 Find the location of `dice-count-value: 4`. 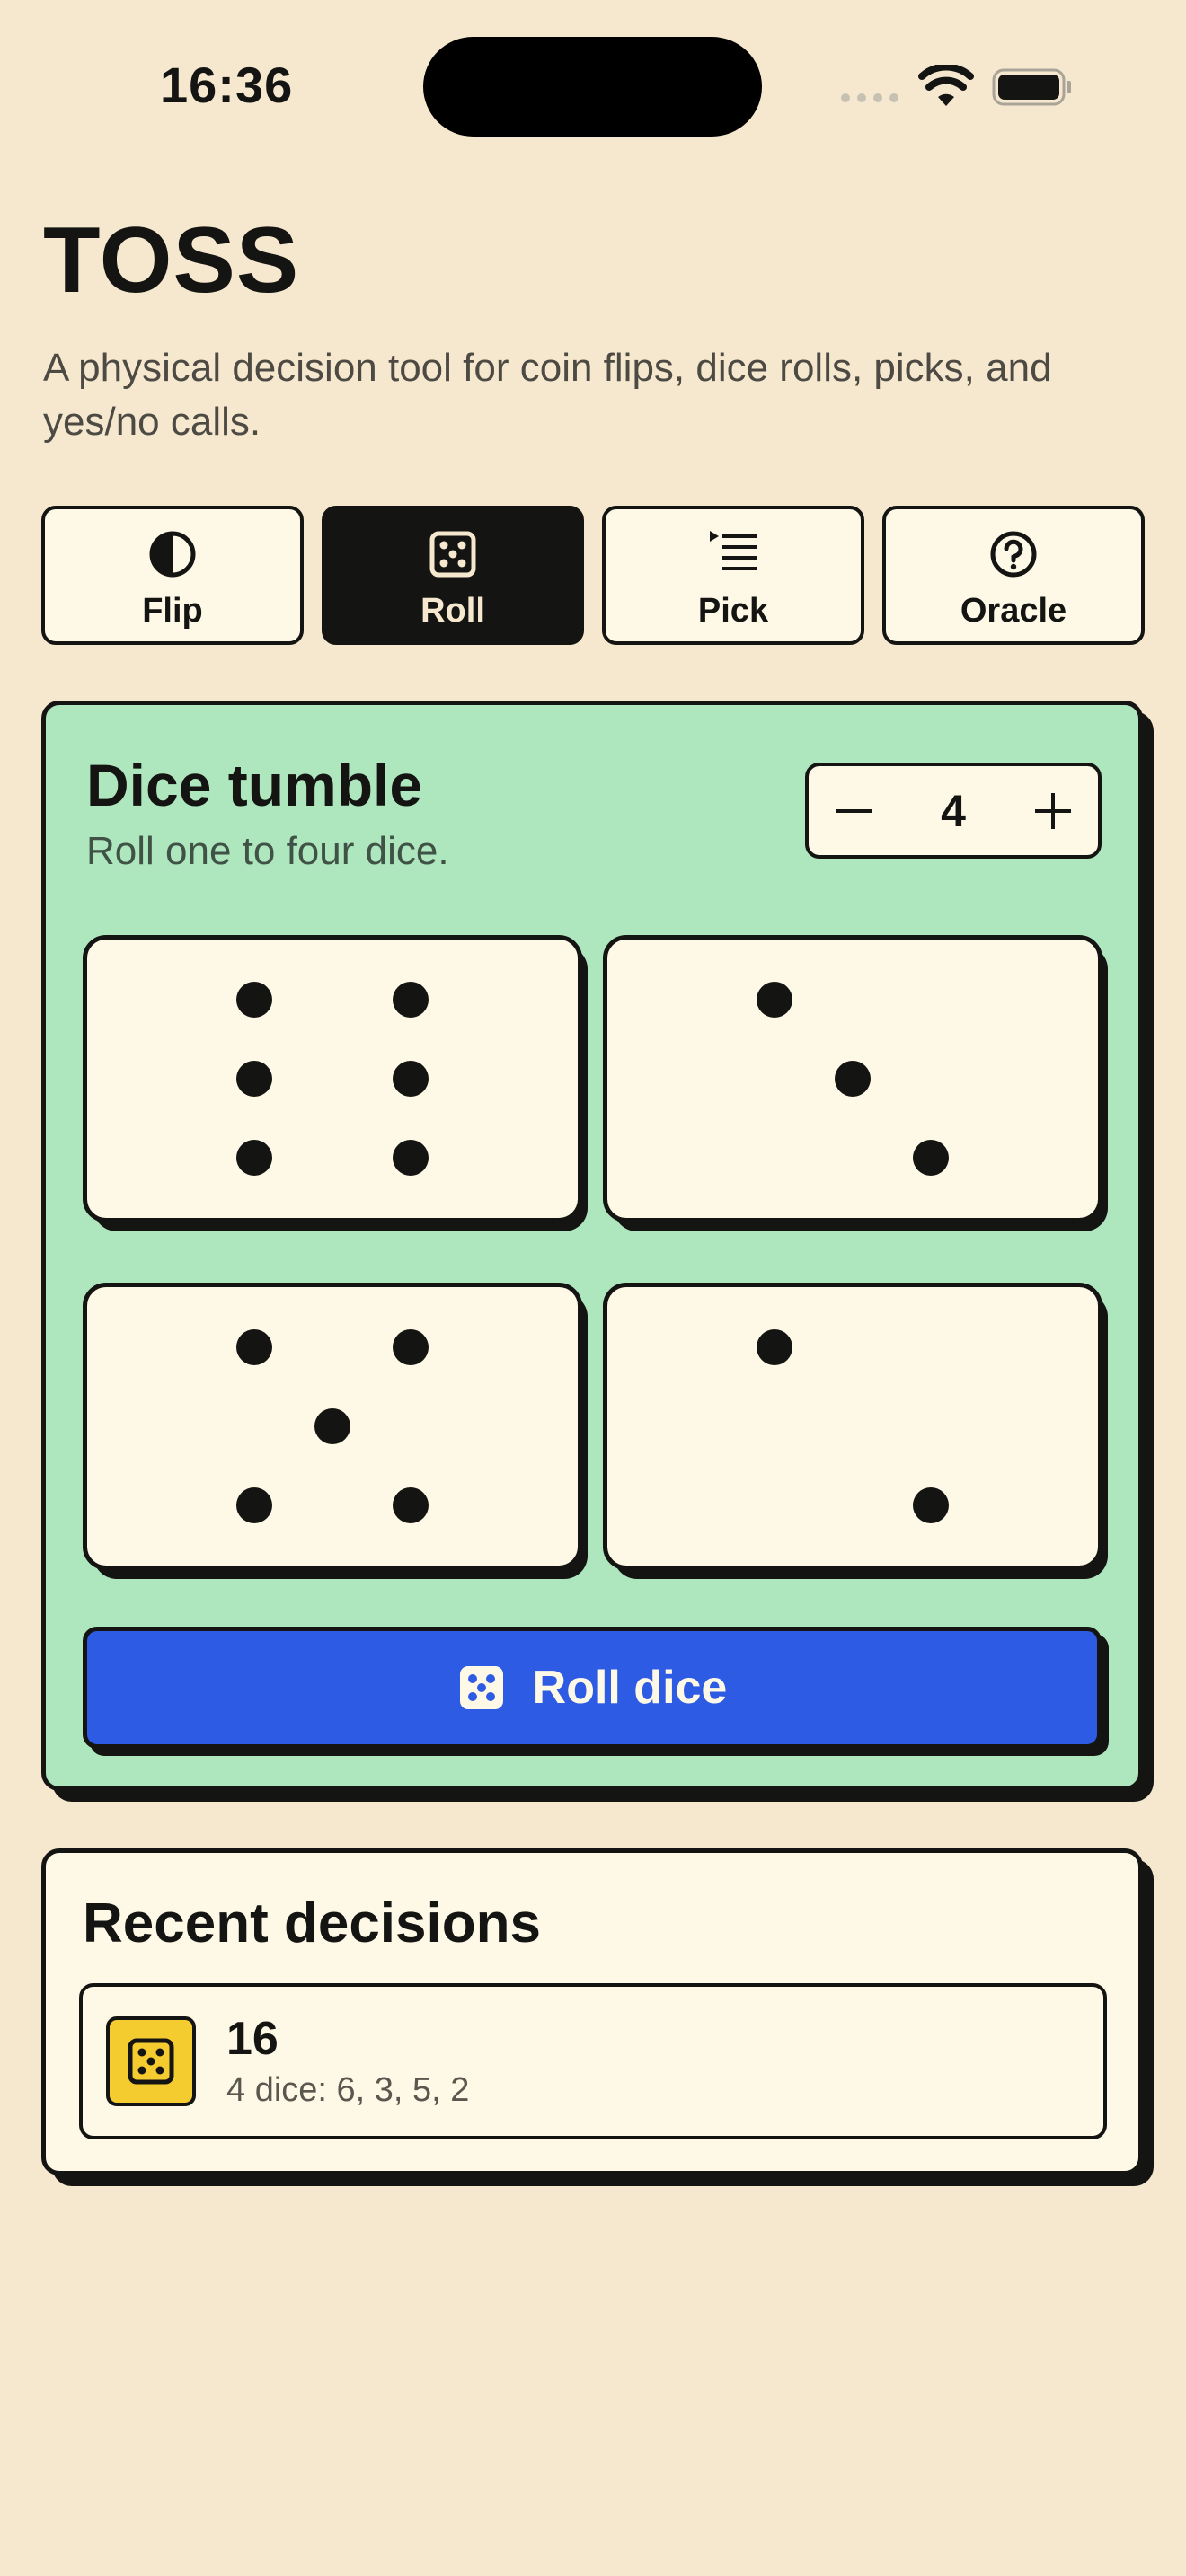

dice-count-value: 4 is located at coordinates (953, 811).